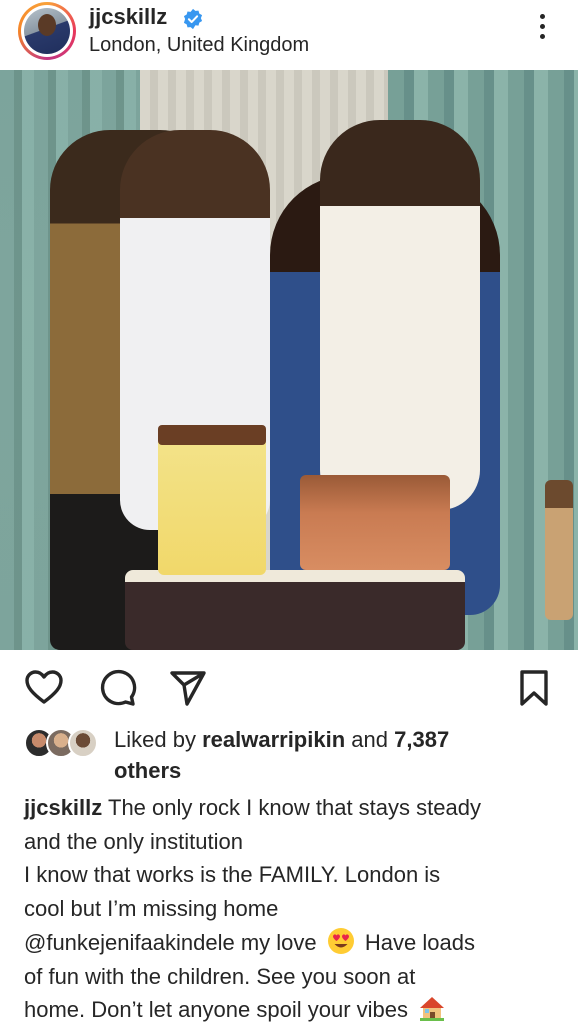 The height and width of the screenshot is (1024, 578). Describe the element at coordinates (534, 688) in the screenshot. I see `bookmark-icon` at that location.